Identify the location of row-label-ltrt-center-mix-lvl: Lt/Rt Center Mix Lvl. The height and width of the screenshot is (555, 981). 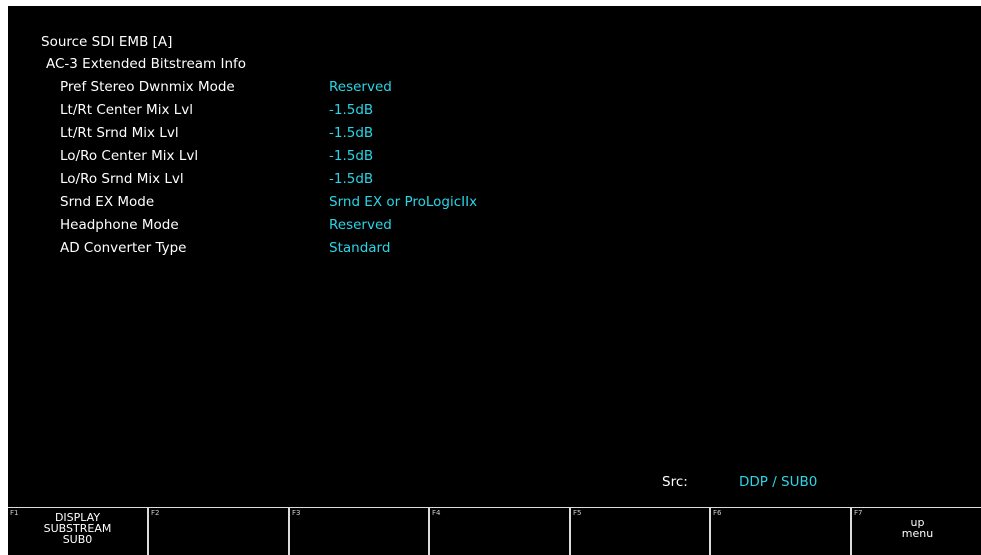
(126, 110).